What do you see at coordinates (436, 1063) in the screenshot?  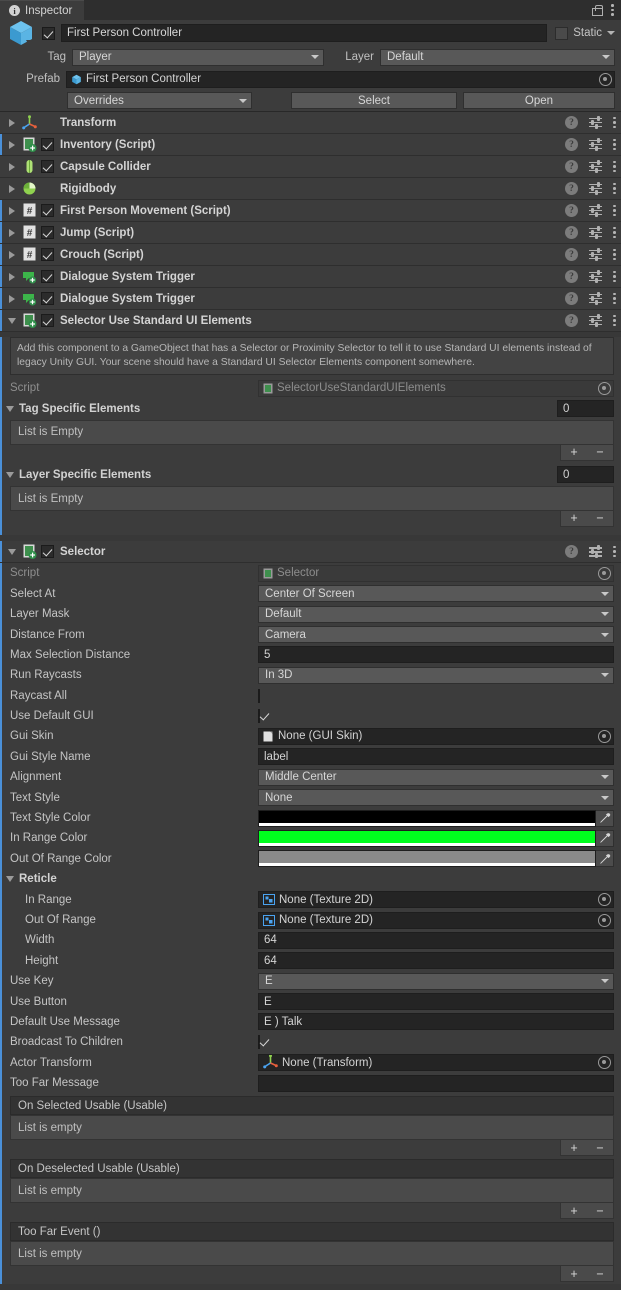 I see `object-field-actor-transform: None (Transform)` at bounding box center [436, 1063].